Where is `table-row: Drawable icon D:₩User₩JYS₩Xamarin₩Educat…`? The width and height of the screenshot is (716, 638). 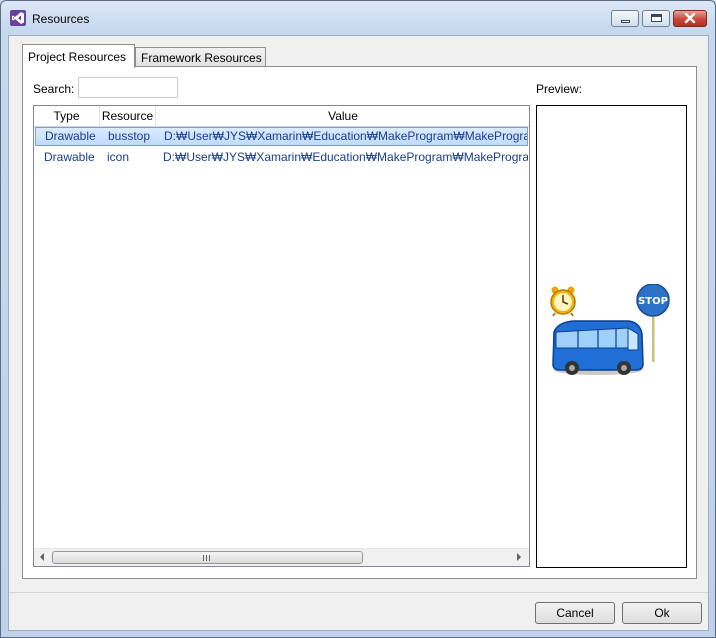
table-row: Drawable icon D:₩User₩JYS₩Xamarin₩Educat… is located at coordinates (281, 157).